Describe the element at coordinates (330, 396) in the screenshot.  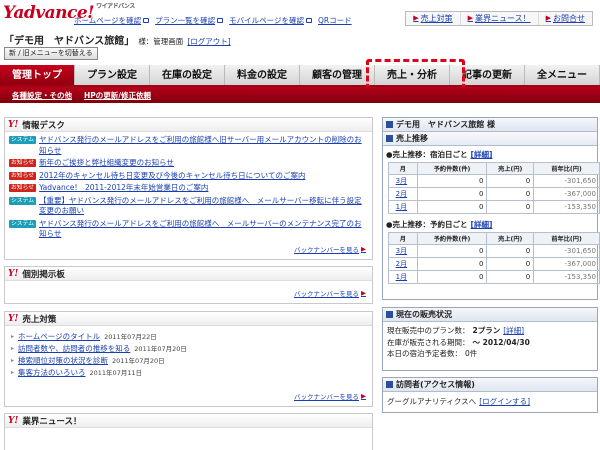
I see `sales-measures-back-number-link: バックナンバーを見る ▶` at that location.